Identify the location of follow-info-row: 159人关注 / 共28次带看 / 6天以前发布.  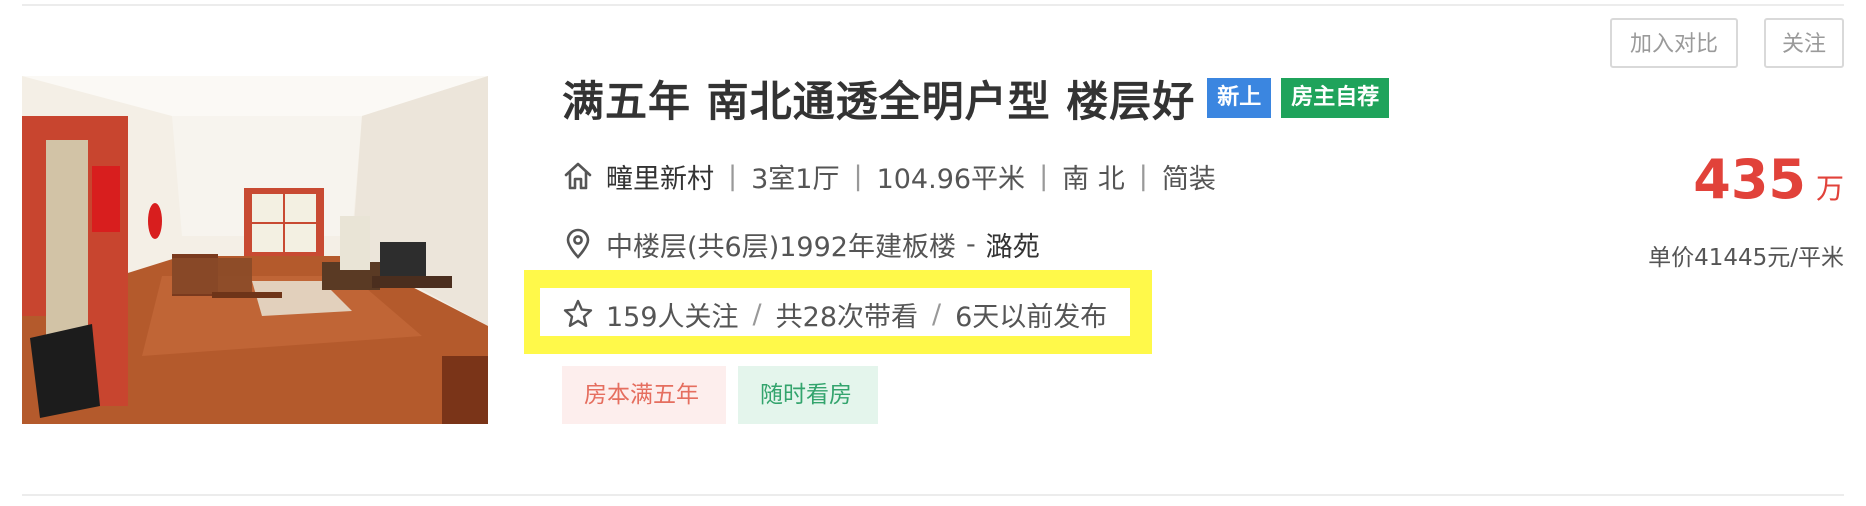
(834, 314).